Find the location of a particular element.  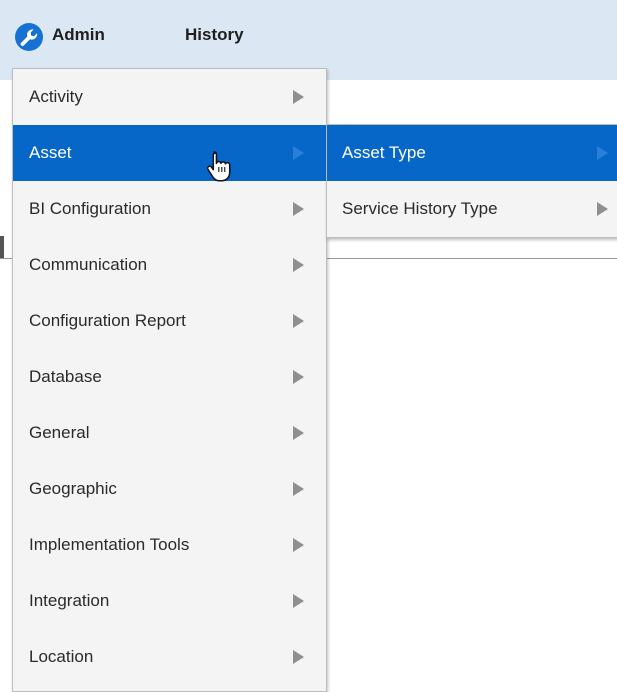

menu-item-label: BI Configuration is located at coordinates (90, 208).